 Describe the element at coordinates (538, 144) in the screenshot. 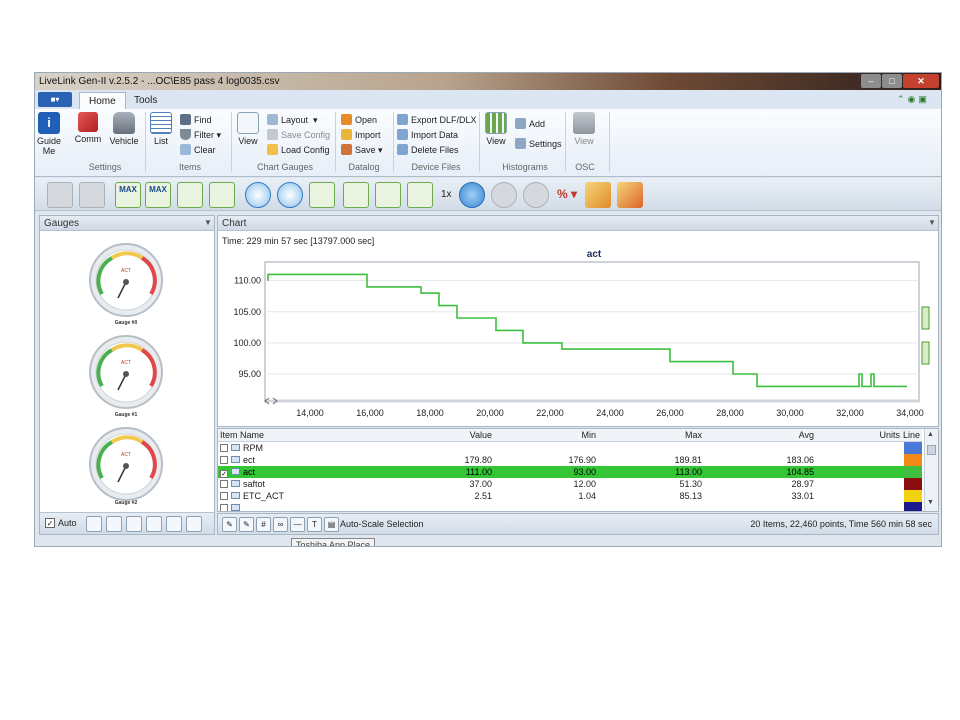

I see `histogram-settings-button: Settings` at that location.